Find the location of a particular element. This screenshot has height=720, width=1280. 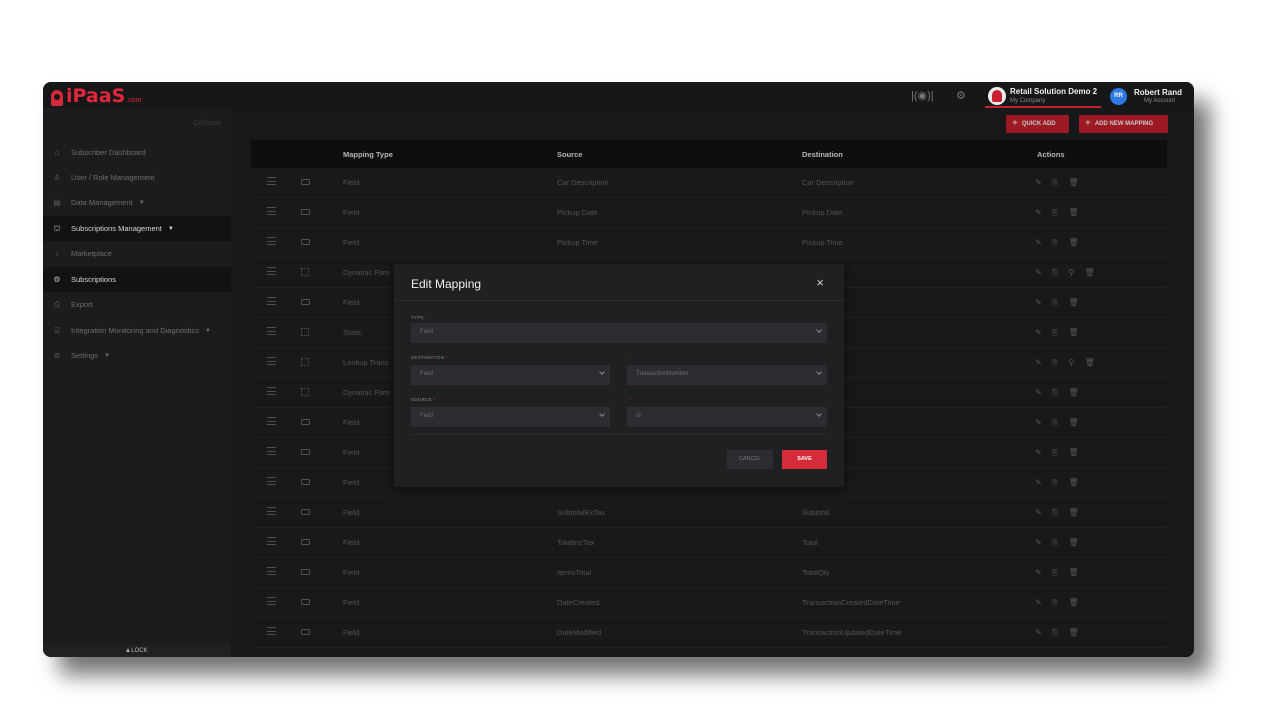

settings-icon: ⊚ is located at coordinates (57, 355).